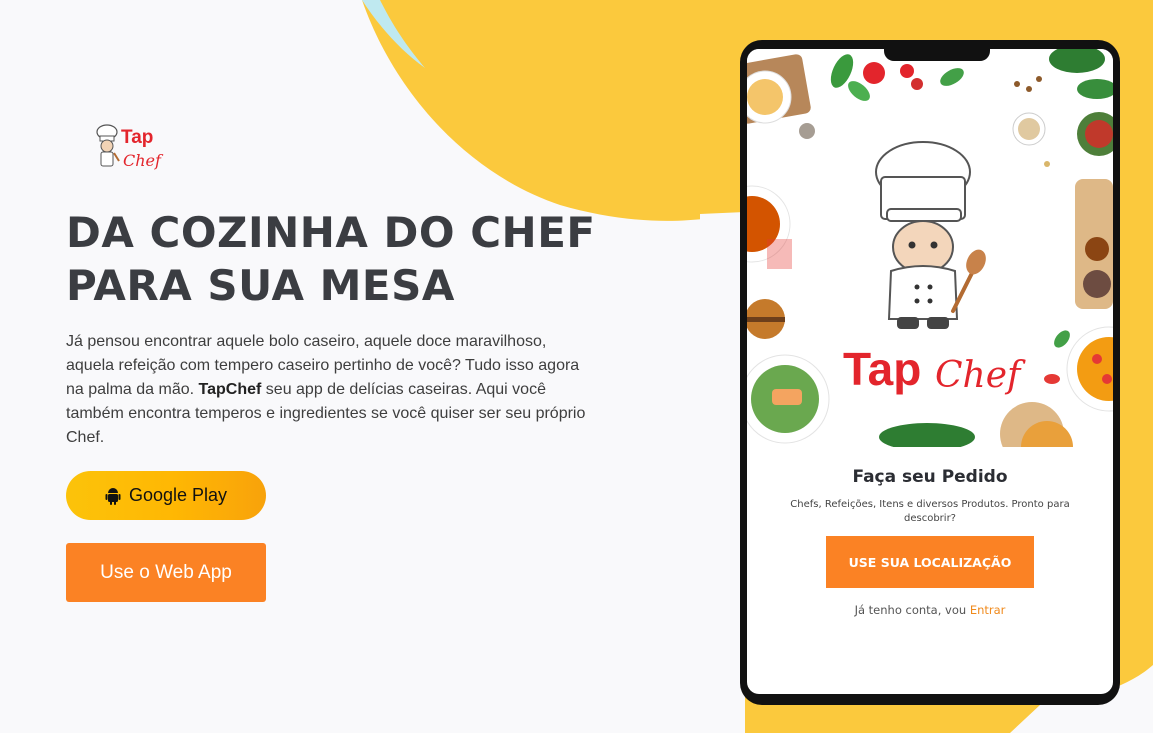 Image resolution: width=1153 pixels, height=733 pixels. I want to click on headline-line-1: DA COZINHA DO CHEF, so click(331, 232).